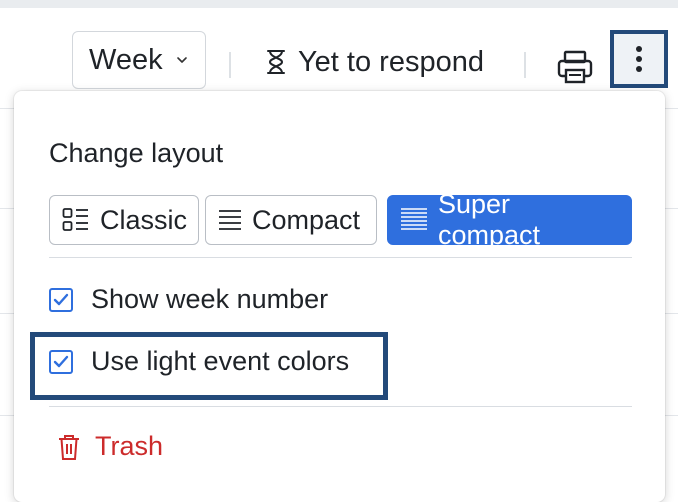 The width and height of the screenshot is (678, 502). What do you see at coordinates (144, 219) in the screenshot?
I see `layout-classic-label: Classic` at bounding box center [144, 219].